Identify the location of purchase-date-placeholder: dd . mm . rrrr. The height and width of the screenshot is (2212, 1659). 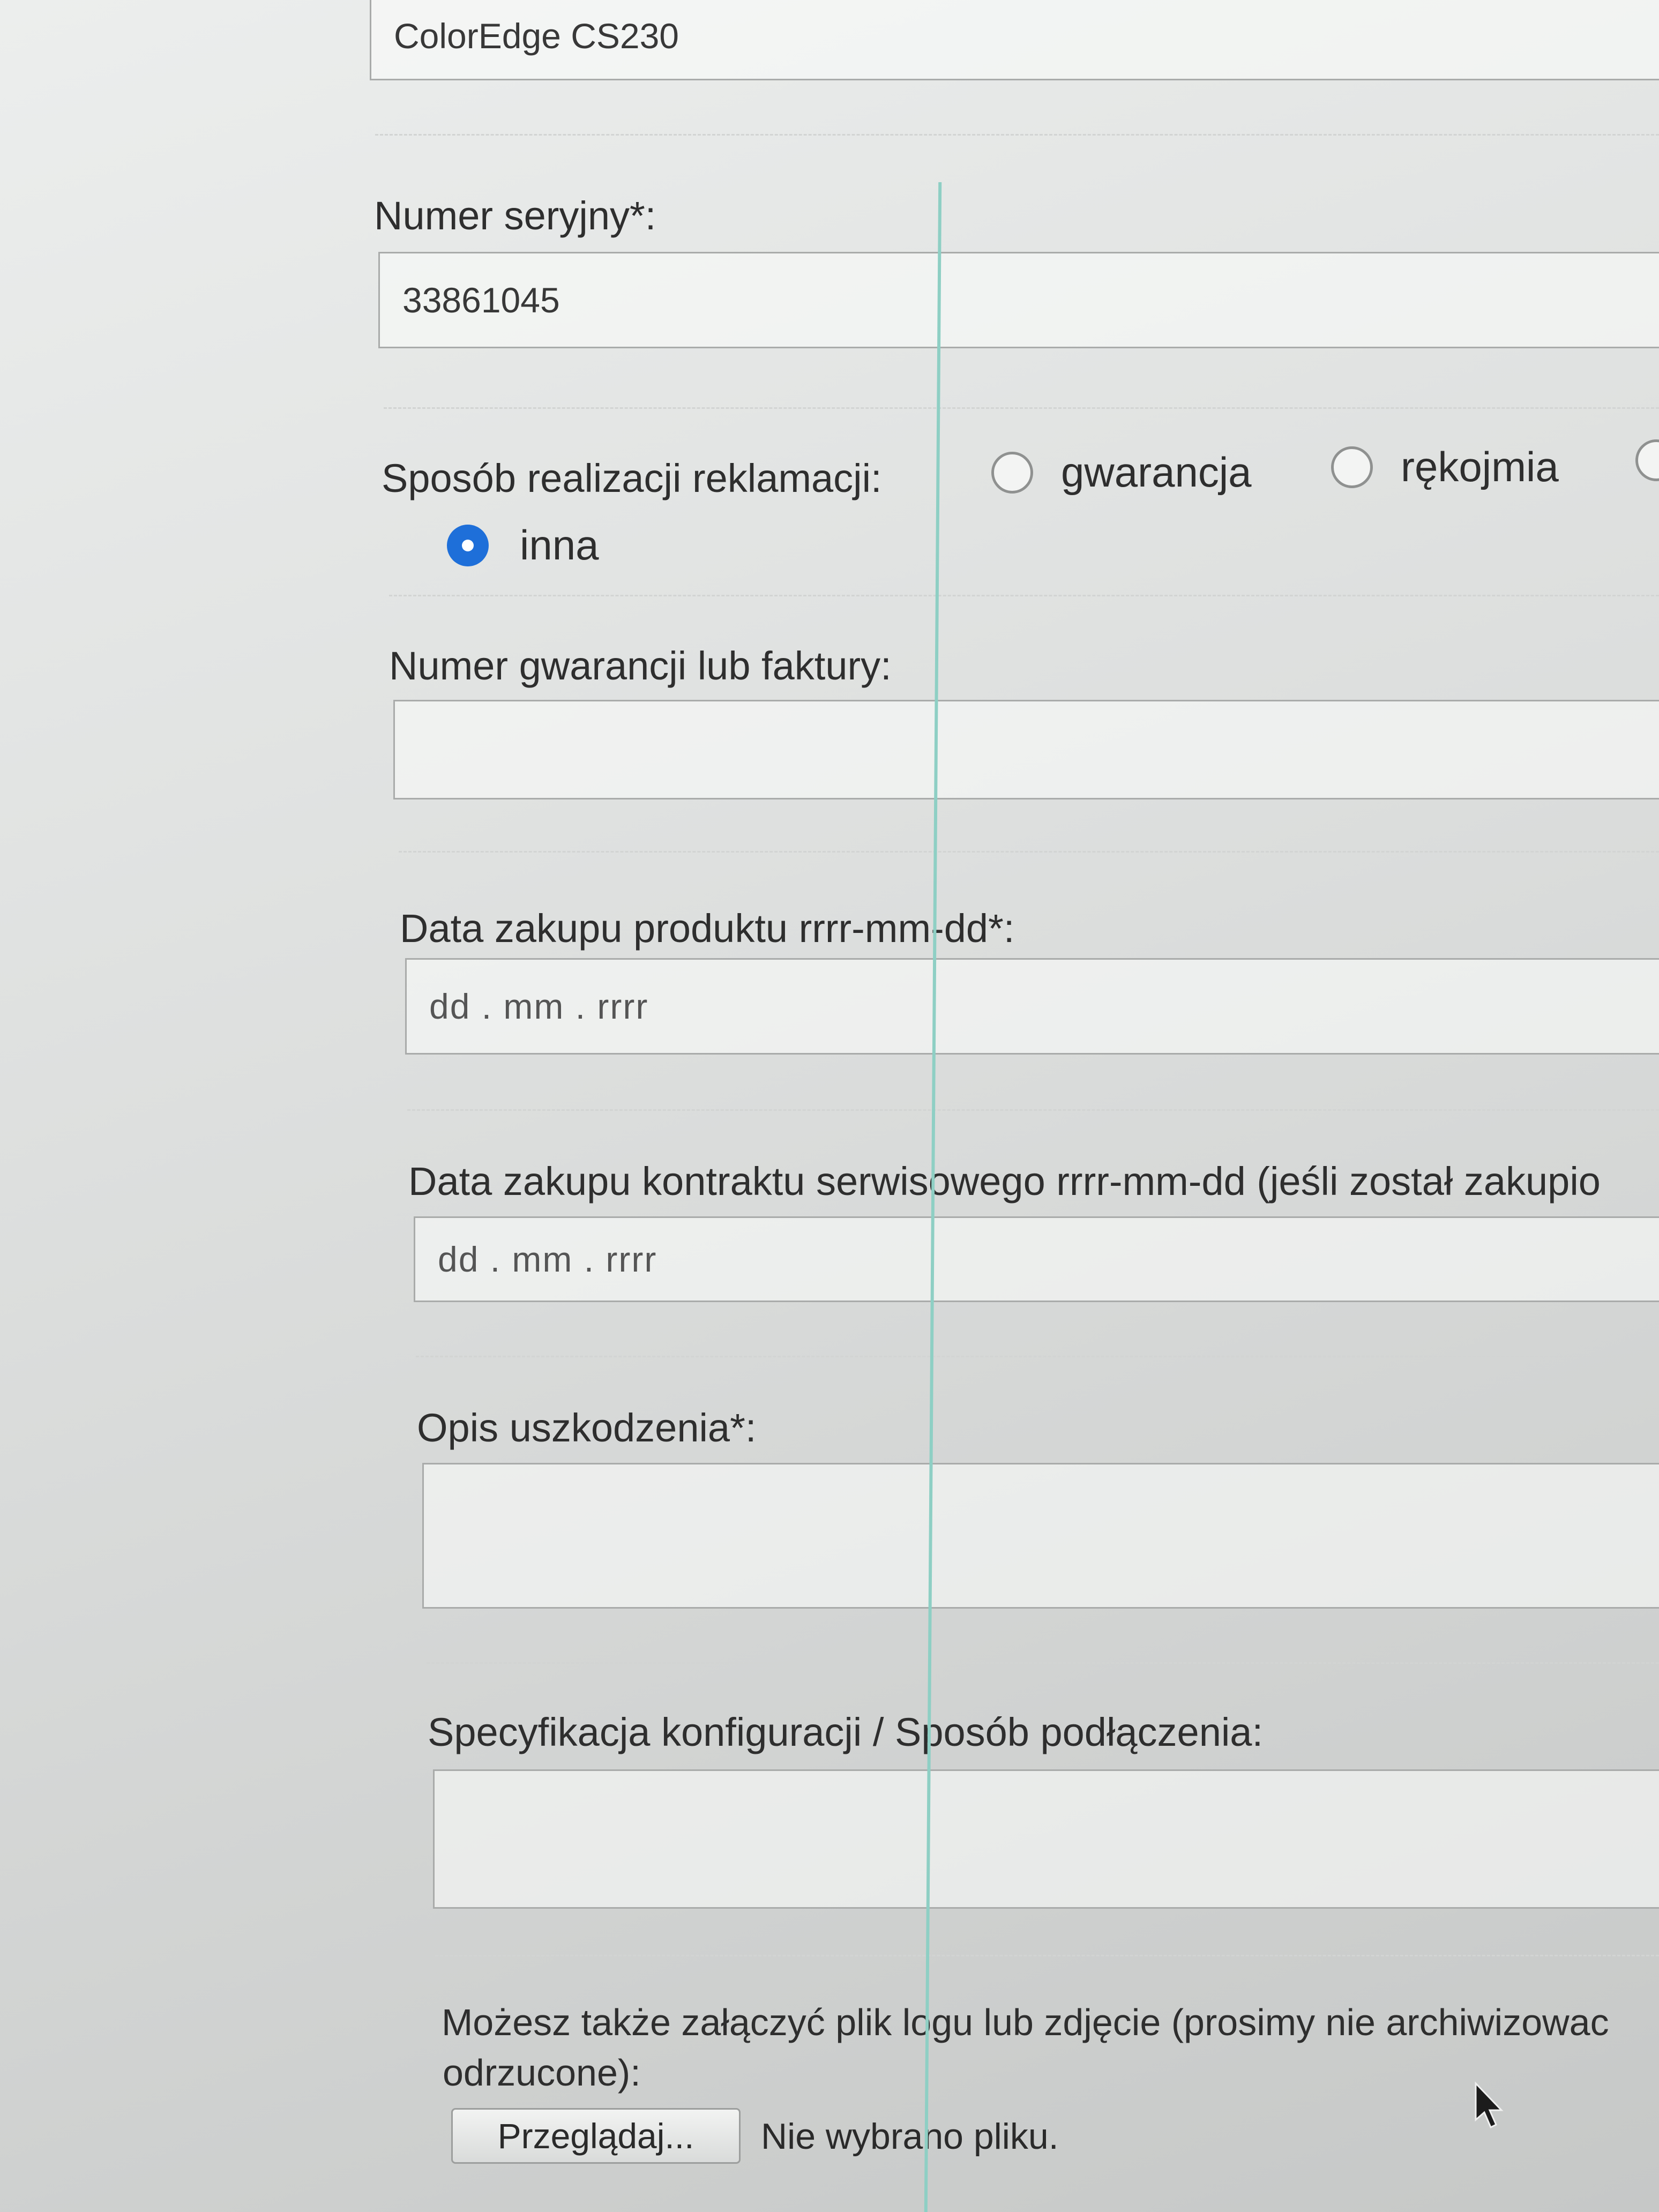
(539, 1006).